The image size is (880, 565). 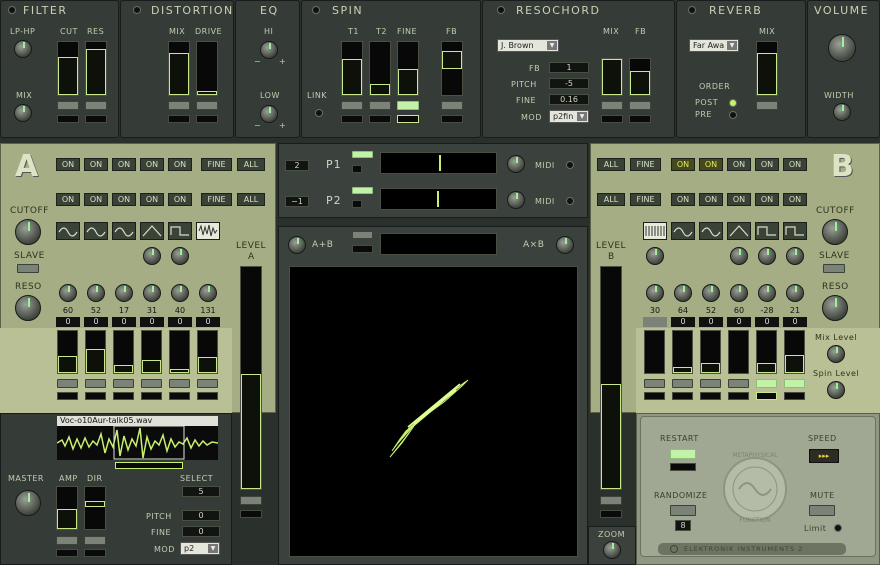 I want to click on cutoff-a-knob, so click(x=28, y=232).